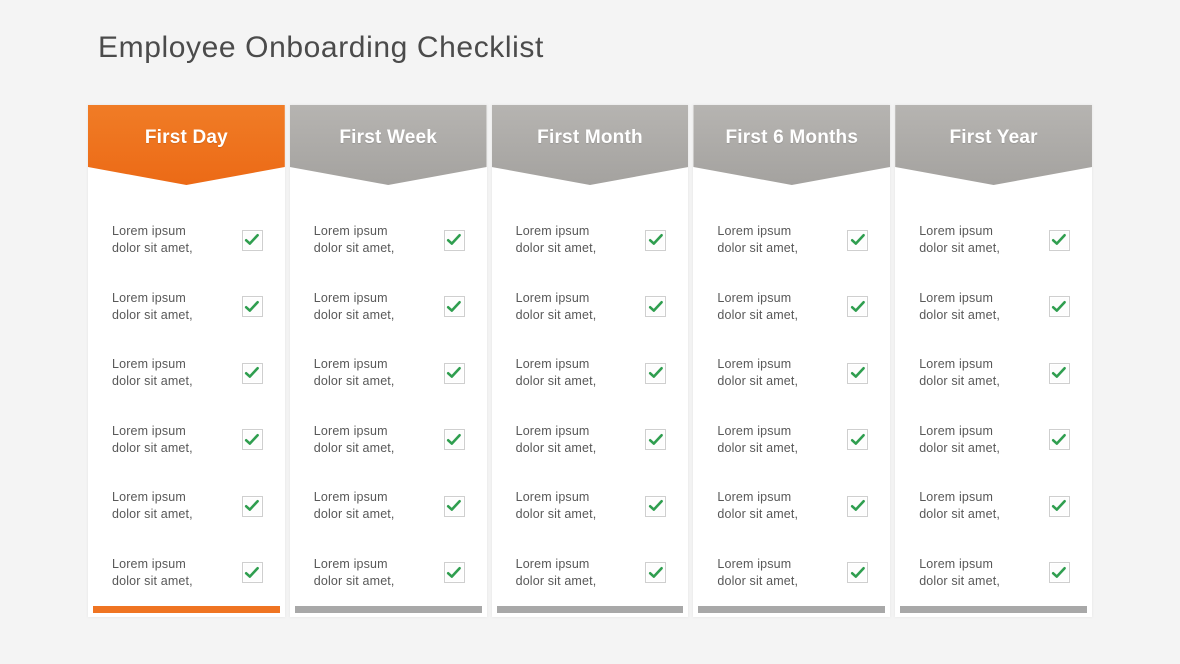 This screenshot has width=1180, height=664. I want to click on column-header: First Day, so click(186, 145).